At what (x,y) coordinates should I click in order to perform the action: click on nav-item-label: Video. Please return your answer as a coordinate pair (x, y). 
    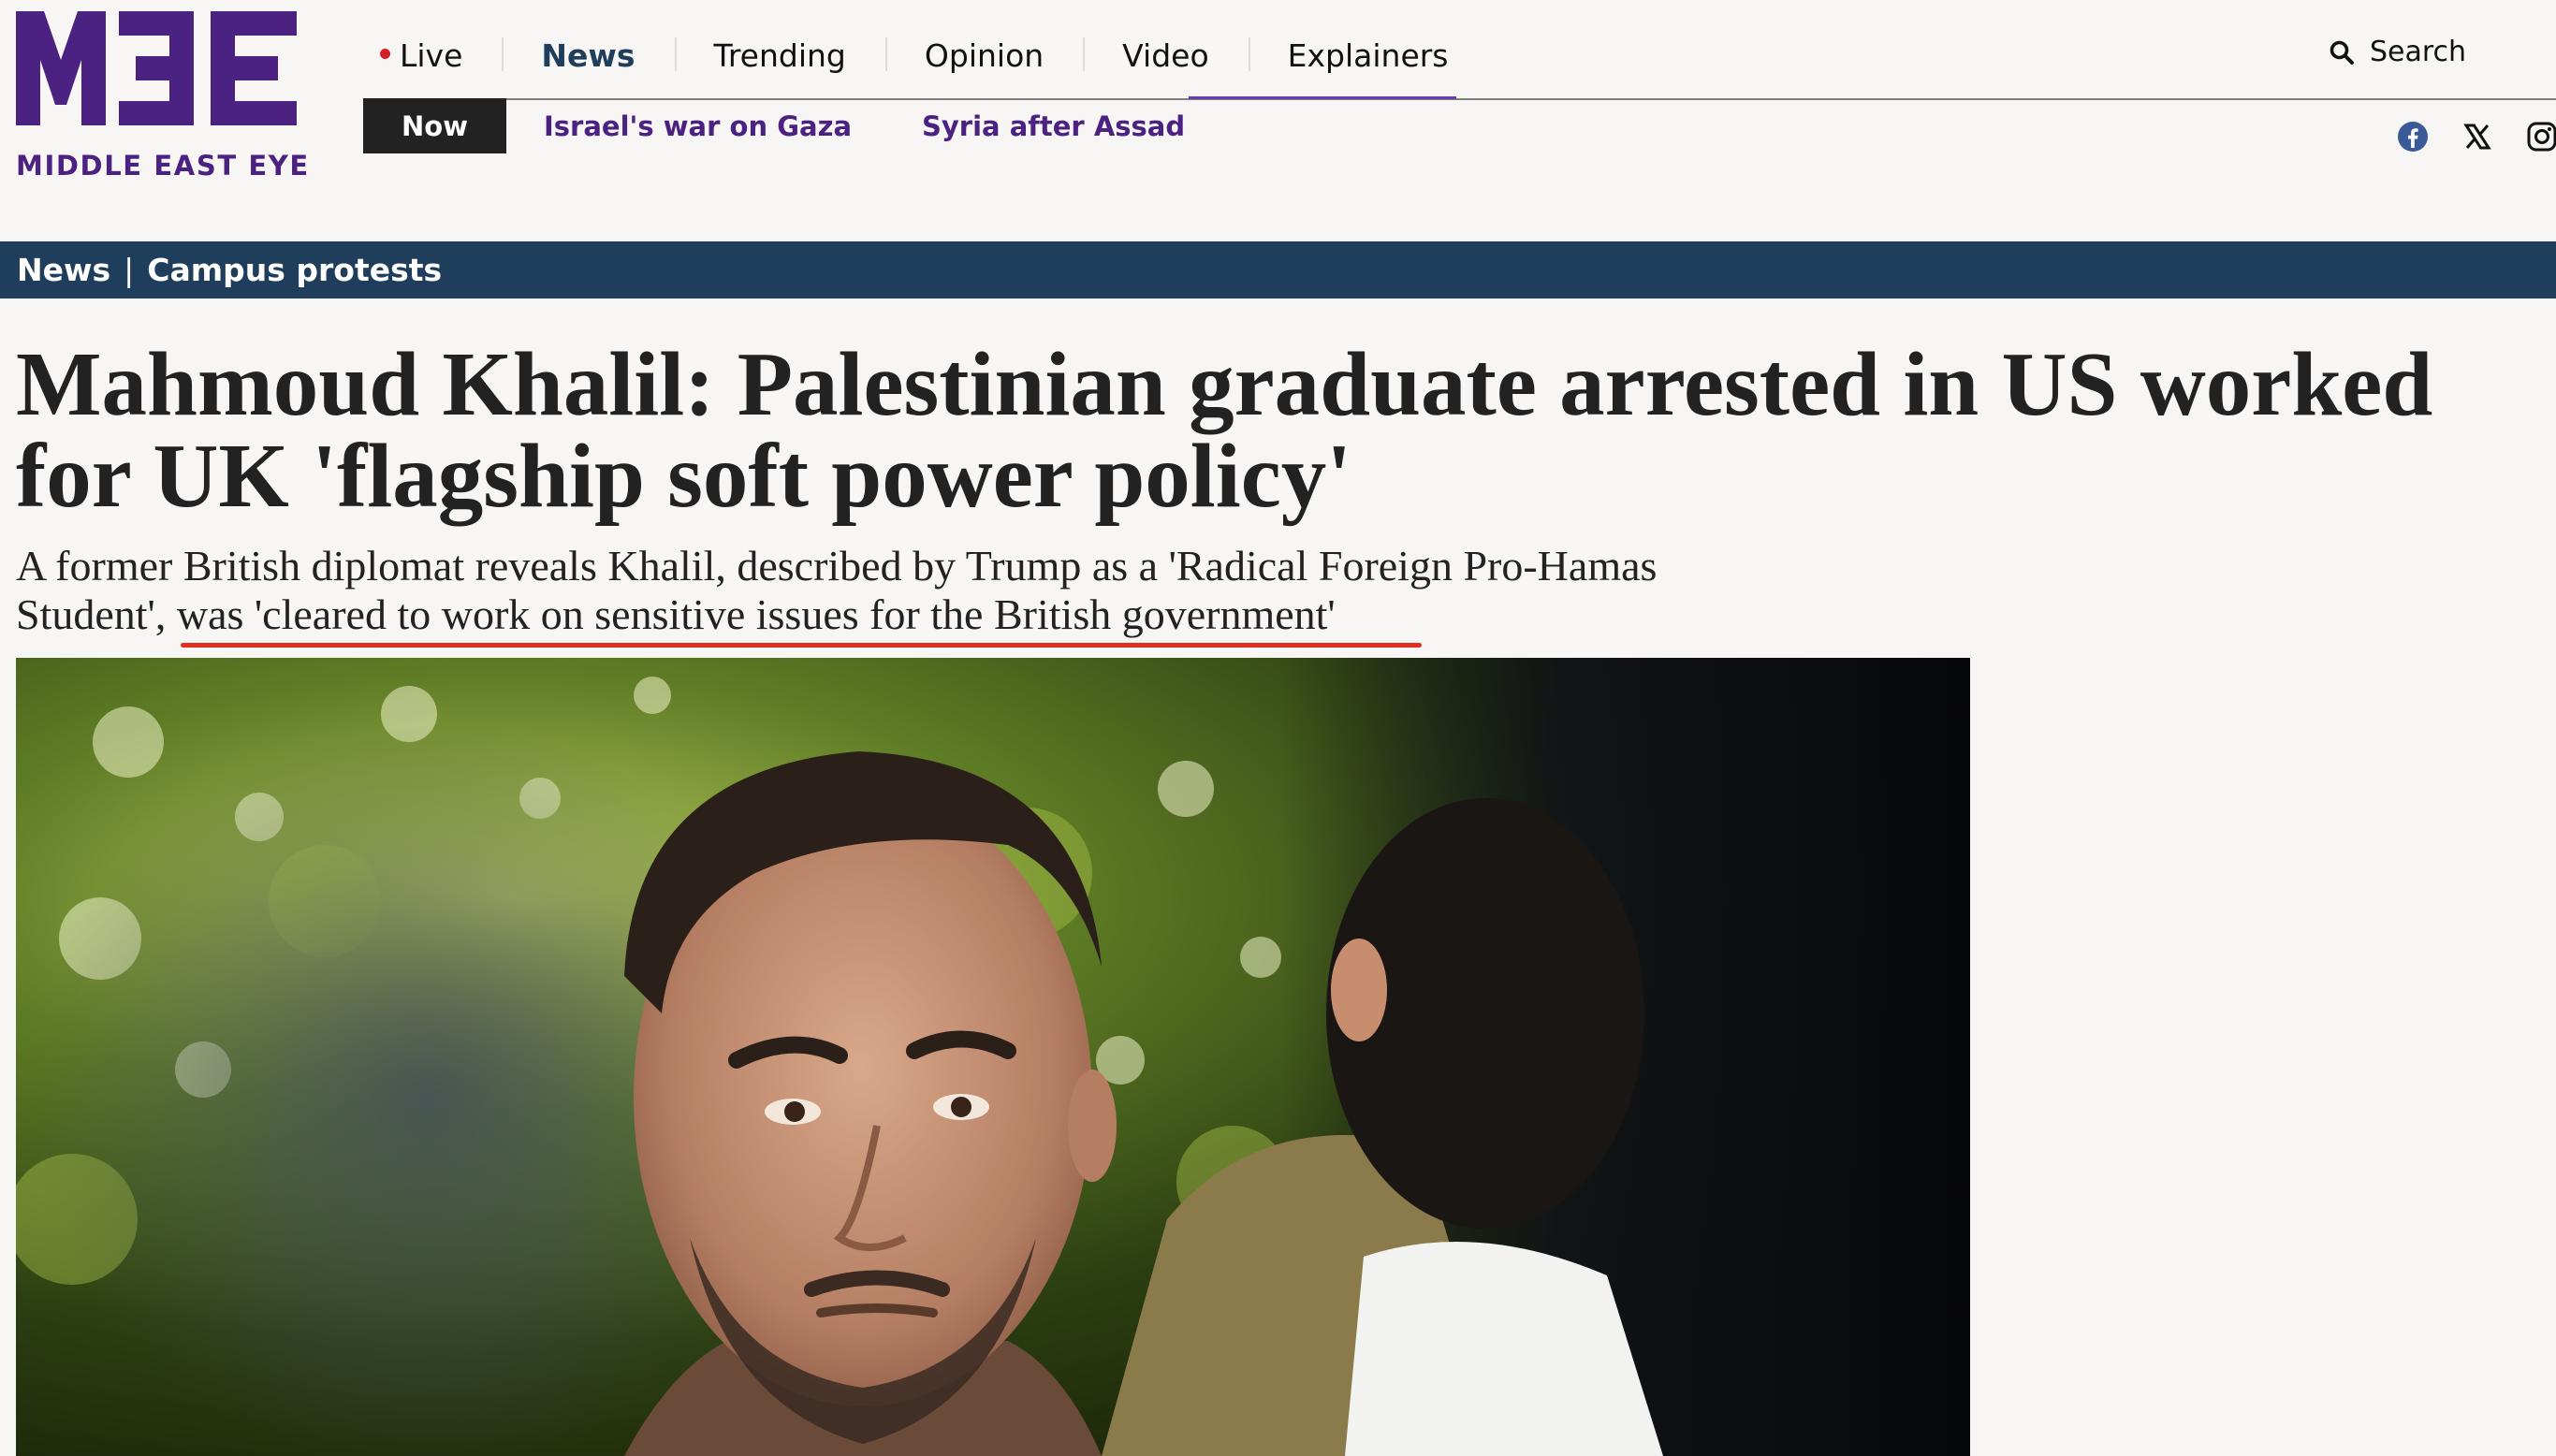
    Looking at the image, I should click on (1165, 55).